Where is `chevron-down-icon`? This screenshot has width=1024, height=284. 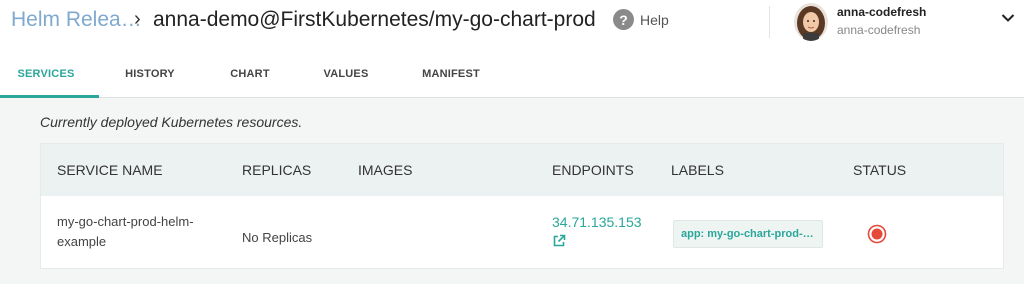 chevron-down-icon is located at coordinates (1008, 18).